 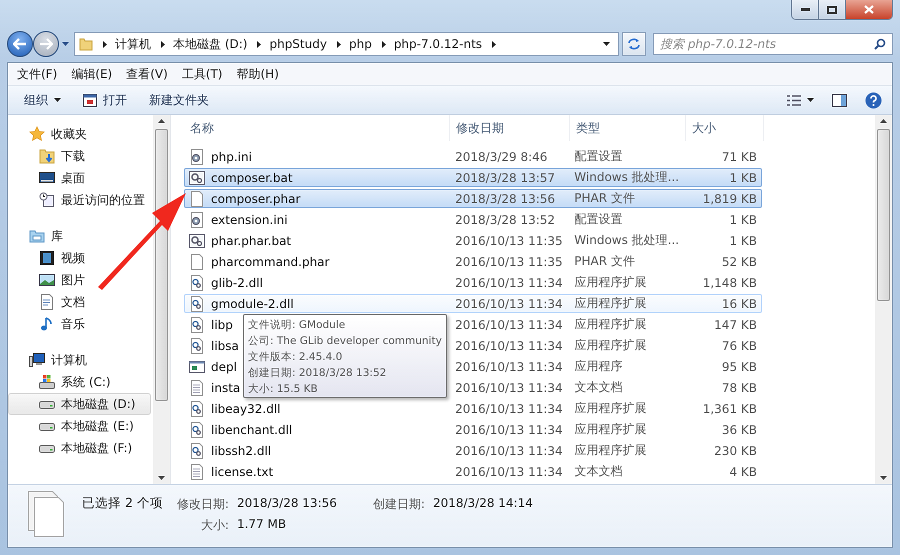 I want to click on size-cell-text: 147 KB, so click(x=735, y=325).